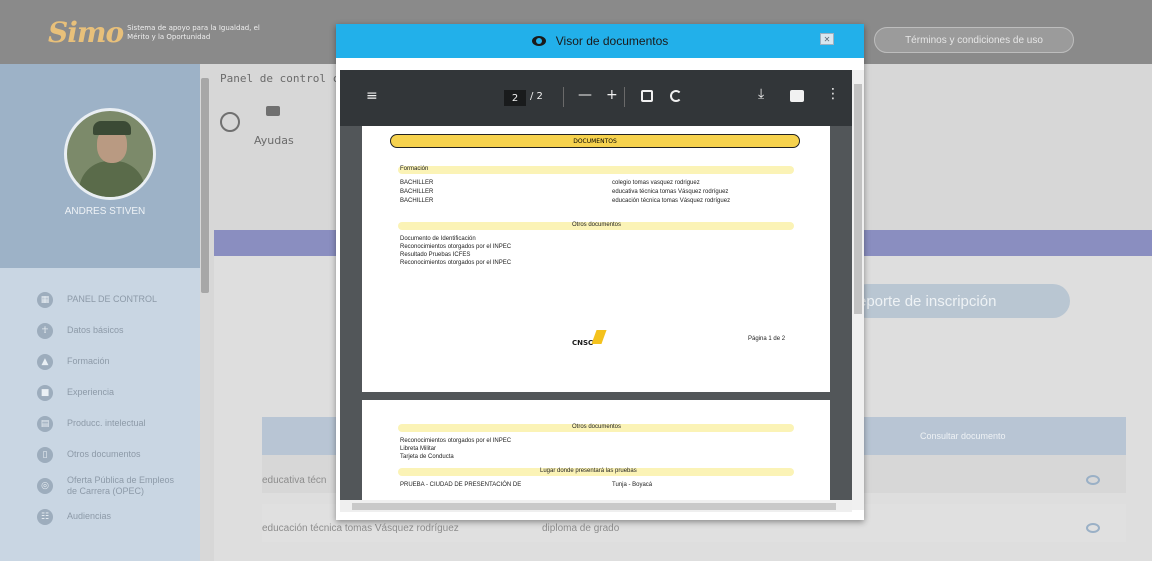  I want to click on terms-button: Términos y condiciones de uso, so click(974, 40).